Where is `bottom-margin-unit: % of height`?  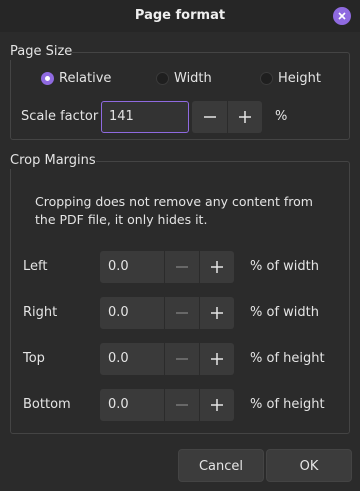 bottom-margin-unit: % of height is located at coordinates (287, 404).